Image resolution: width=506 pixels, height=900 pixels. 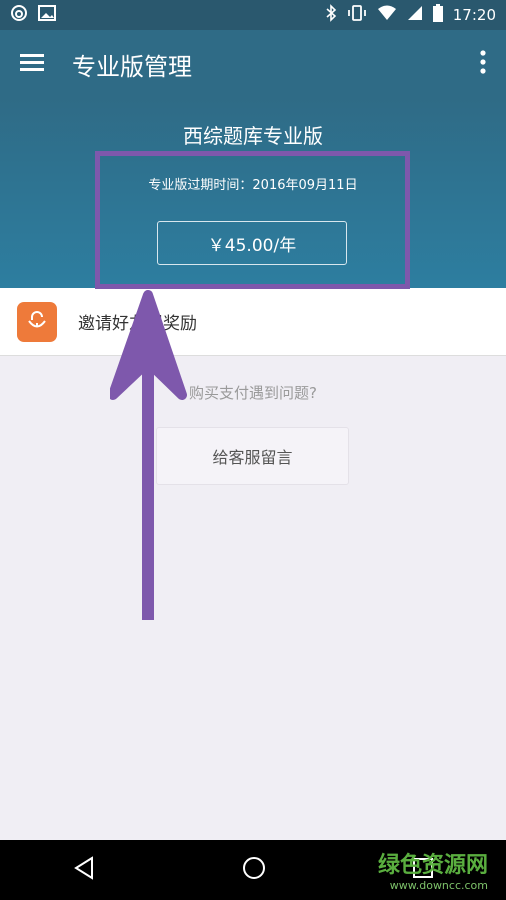 I want to click on watermark: 绿色资源网 www.downcc.com, so click(x=433, y=869).